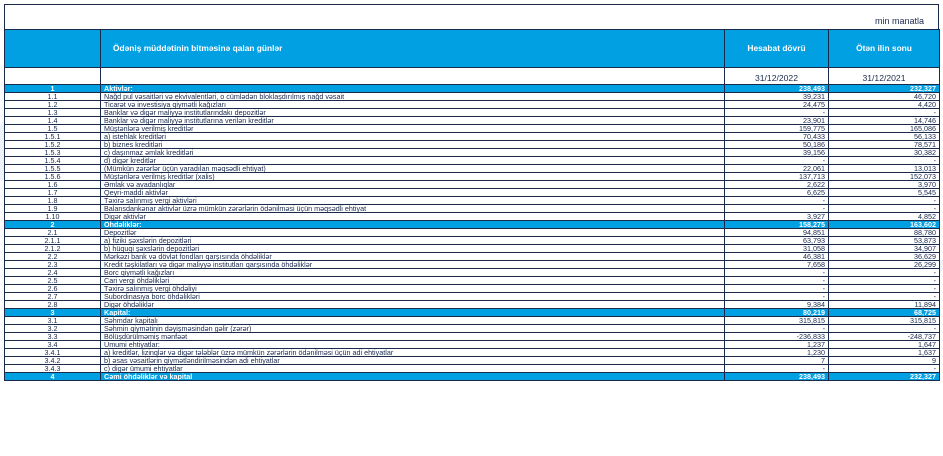 The height and width of the screenshot is (456, 943). I want to click on row-label: Cəmi öhdəliklər və kapital, so click(412, 376).